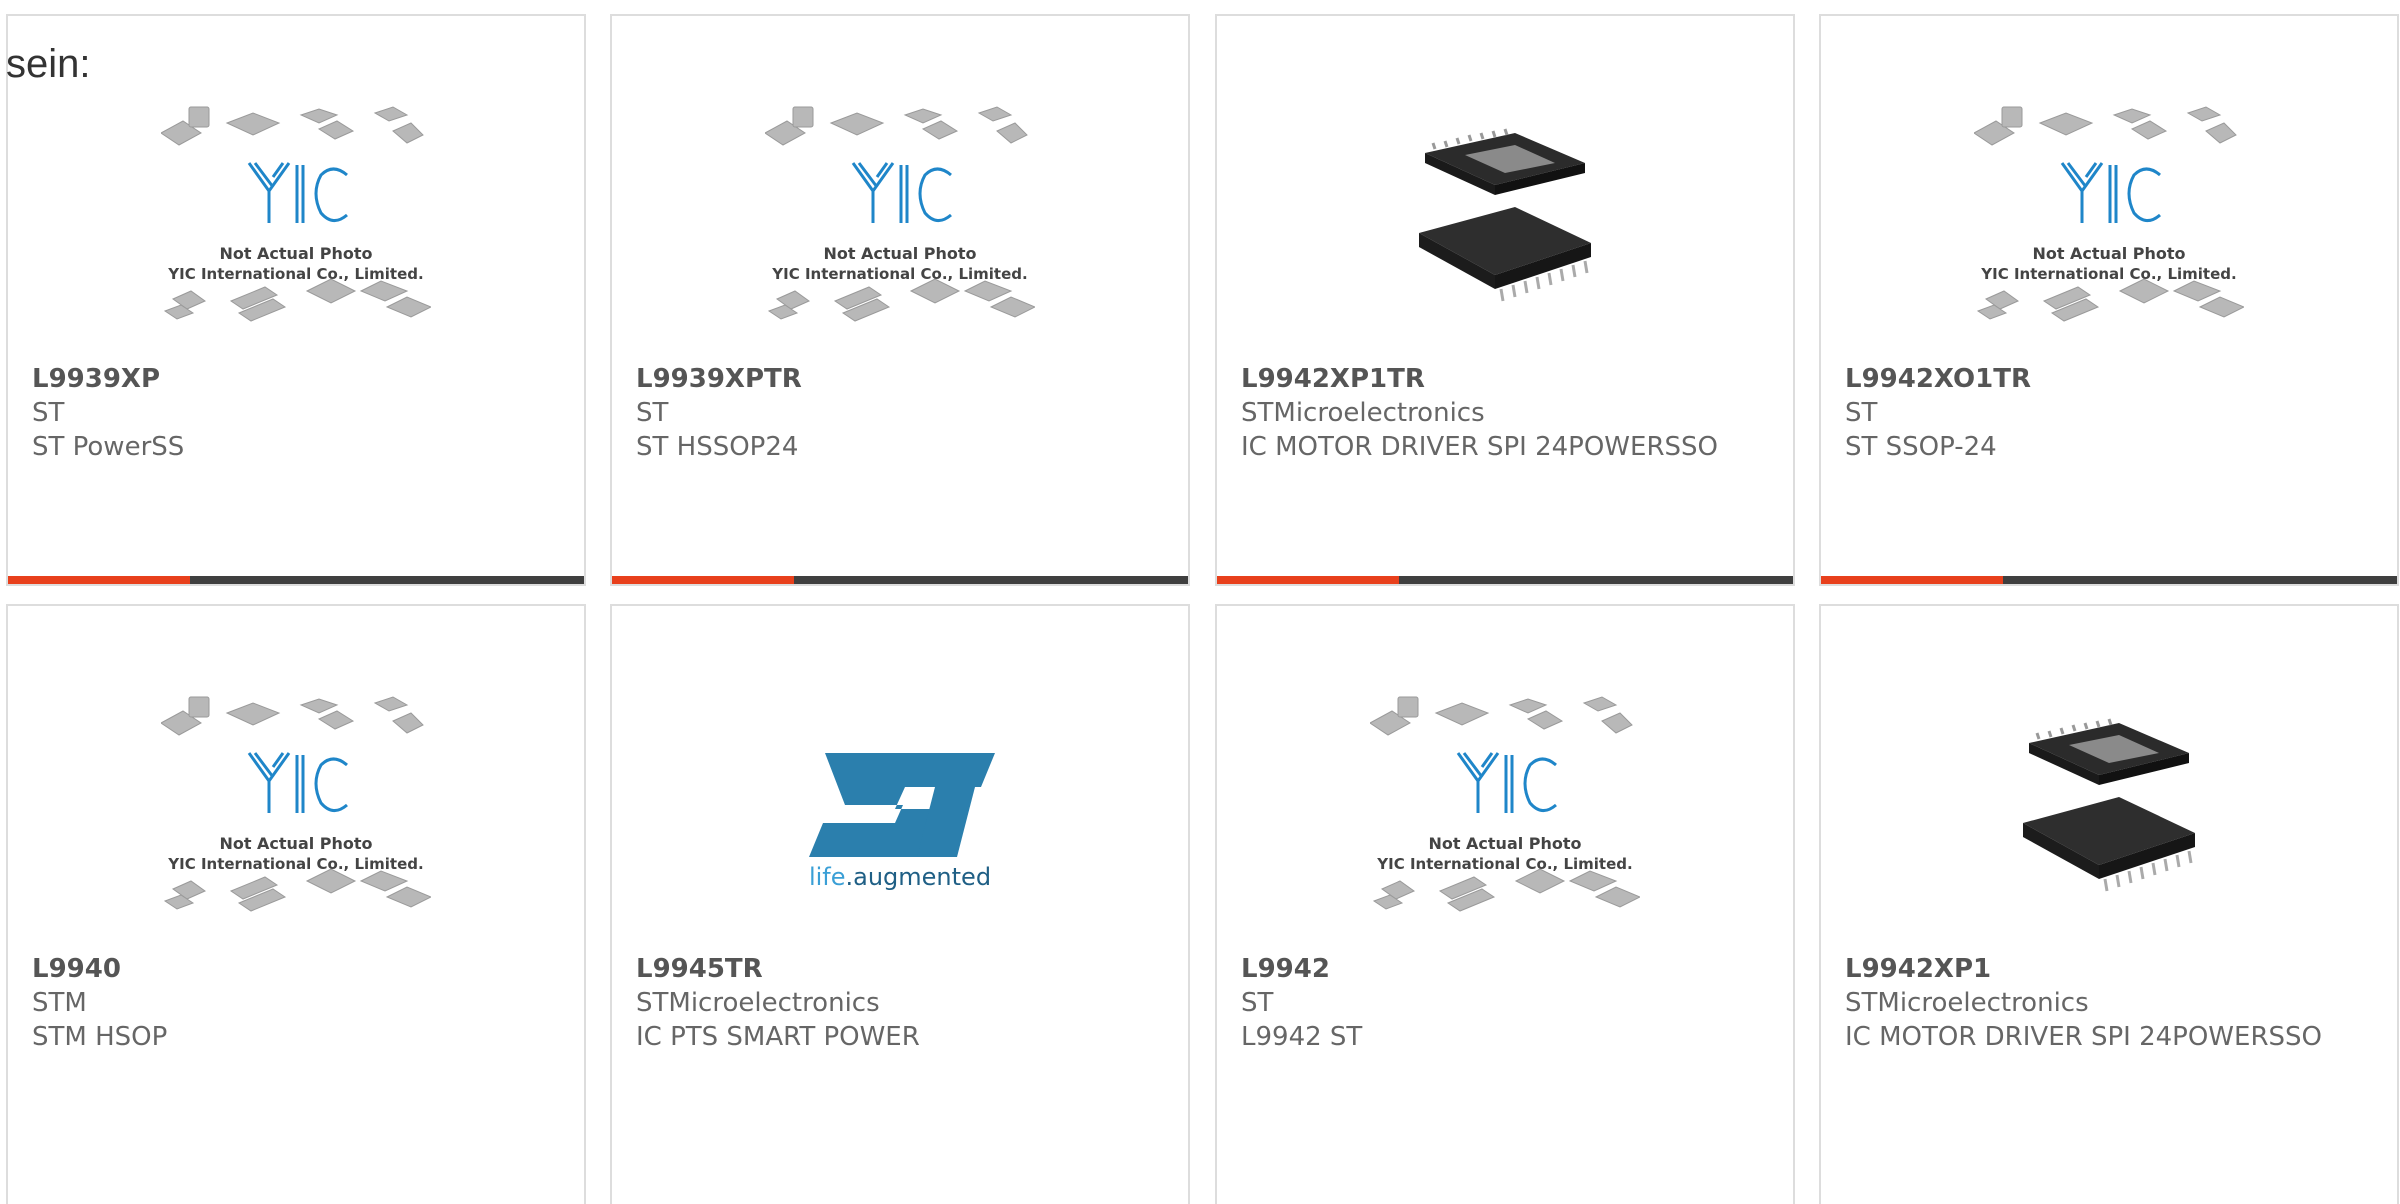 Image resolution: width=2400 pixels, height=1204 pixels. Describe the element at coordinates (1921, 447) in the screenshot. I see `product-description: ST SSOP-24` at that location.